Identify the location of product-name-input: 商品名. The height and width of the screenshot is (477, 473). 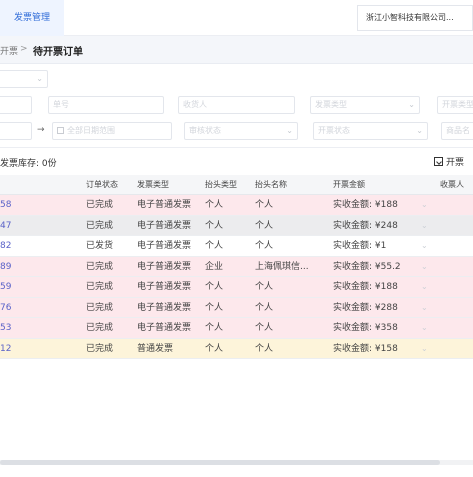
(457, 131).